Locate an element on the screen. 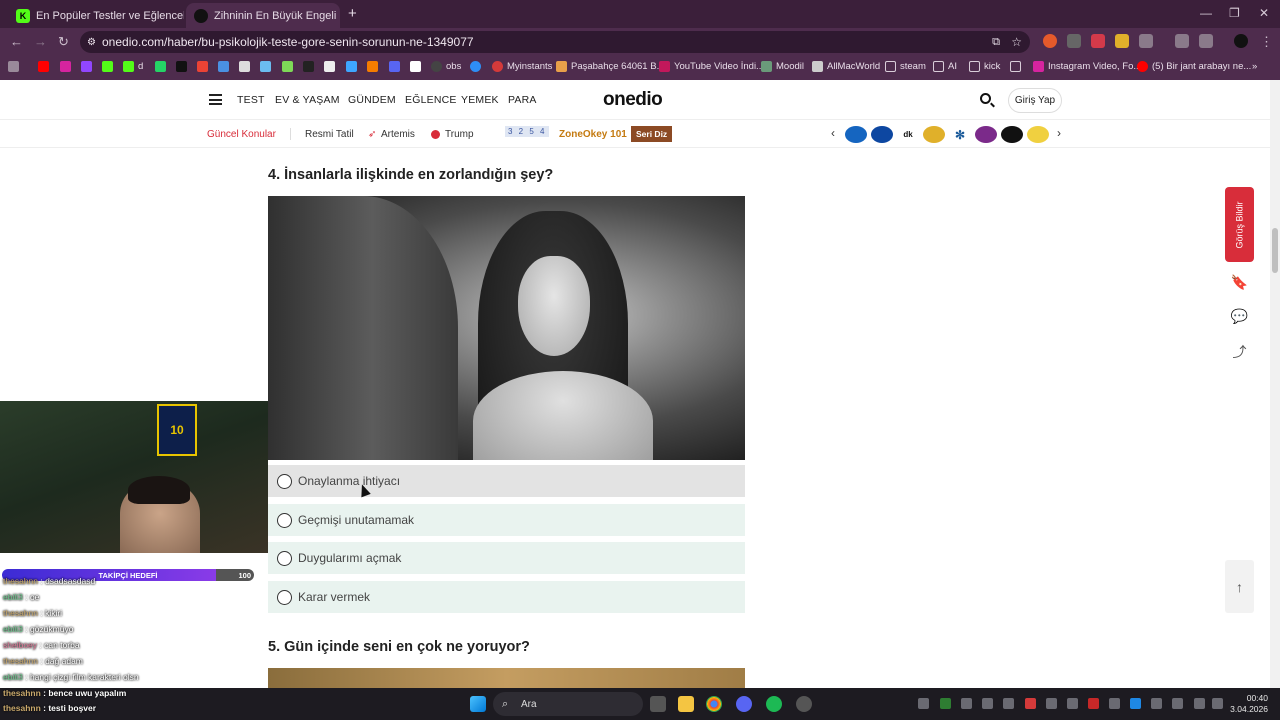 The image size is (1280, 720). tray-nvidia-icon is located at coordinates (945, 703).